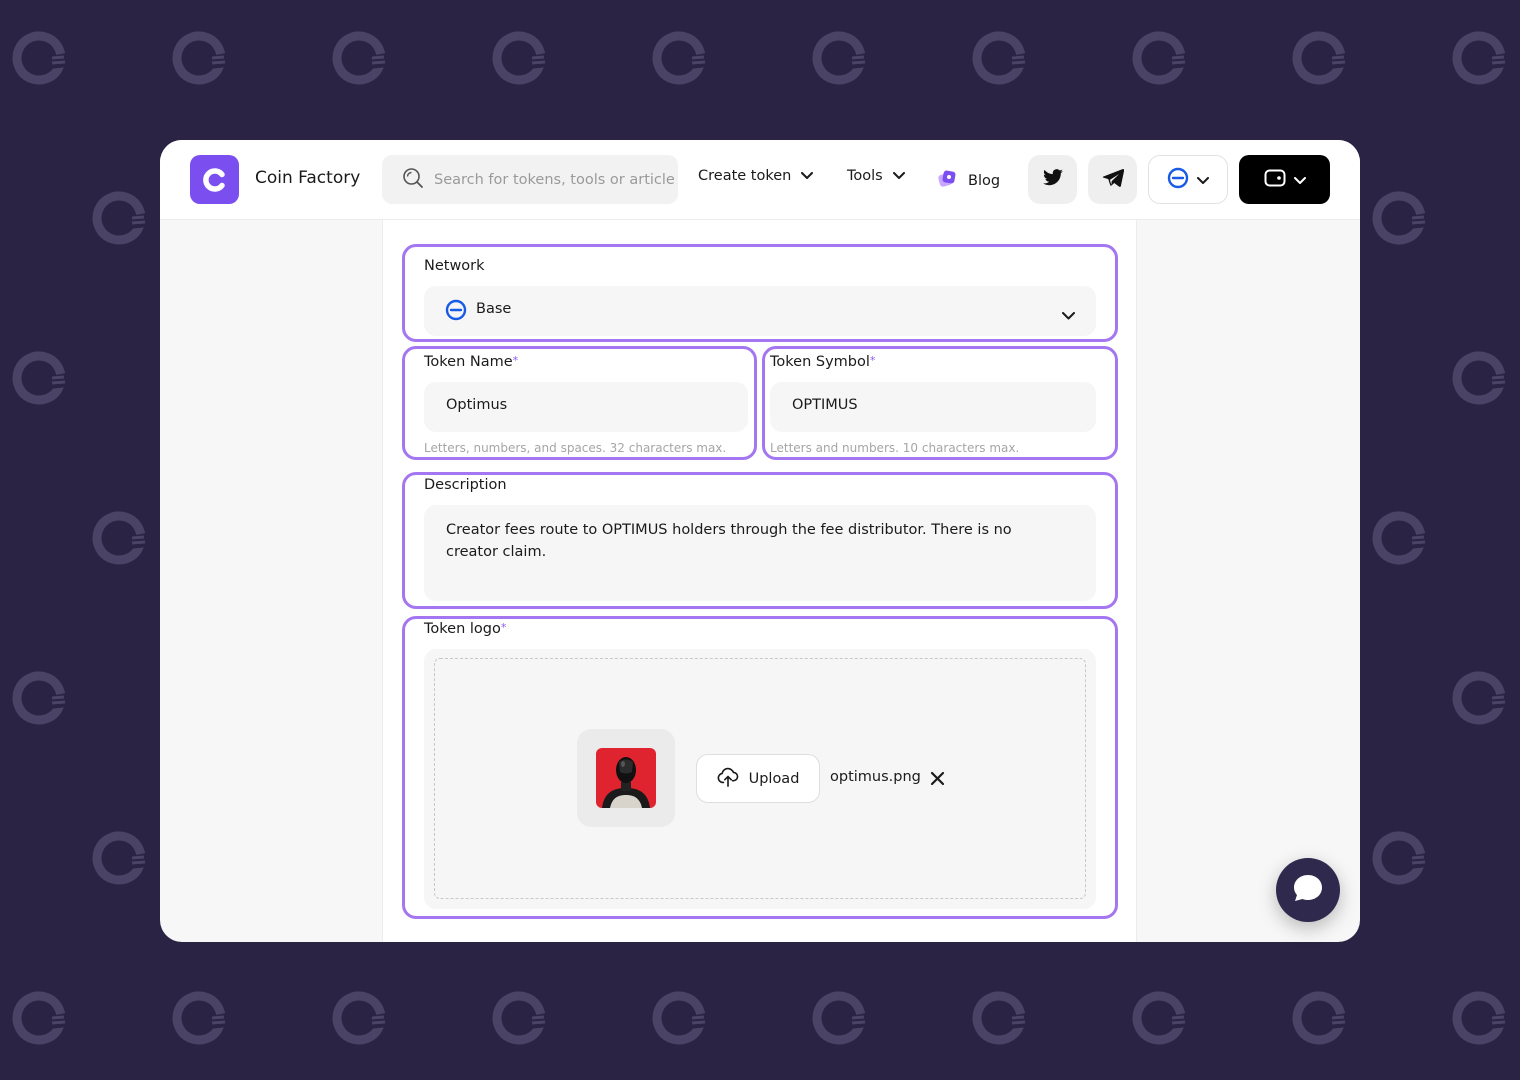 This screenshot has height=1080, width=1520. I want to click on token-symbol-hint: Letters and numbers. 10 characters max., so click(895, 448).